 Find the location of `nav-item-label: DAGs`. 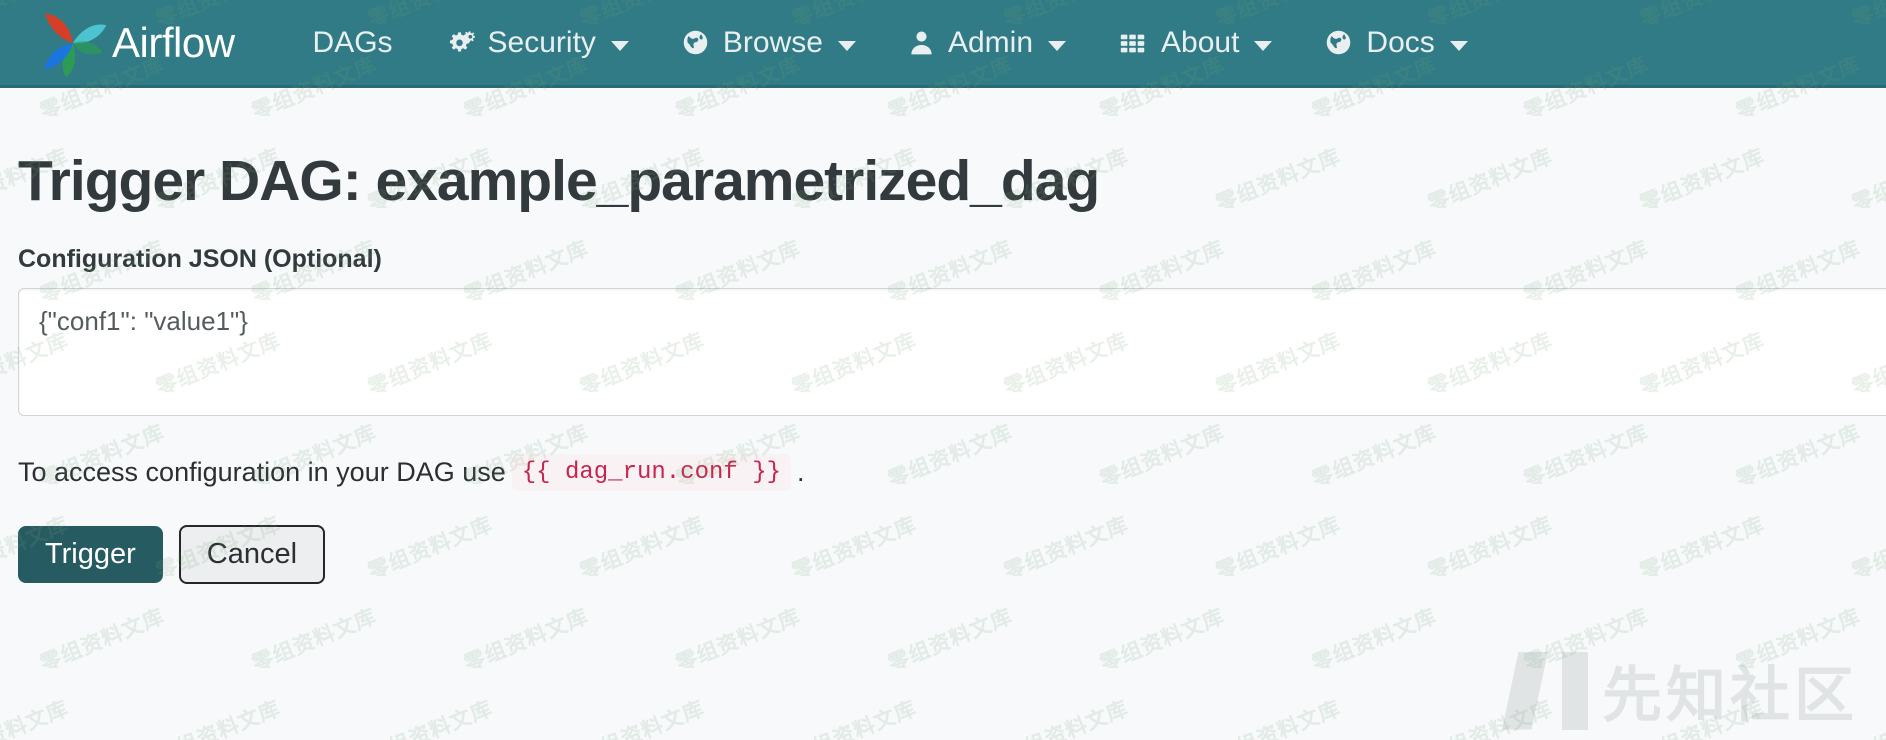

nav-item-label: DAGs is located at coordinates (352, 42).